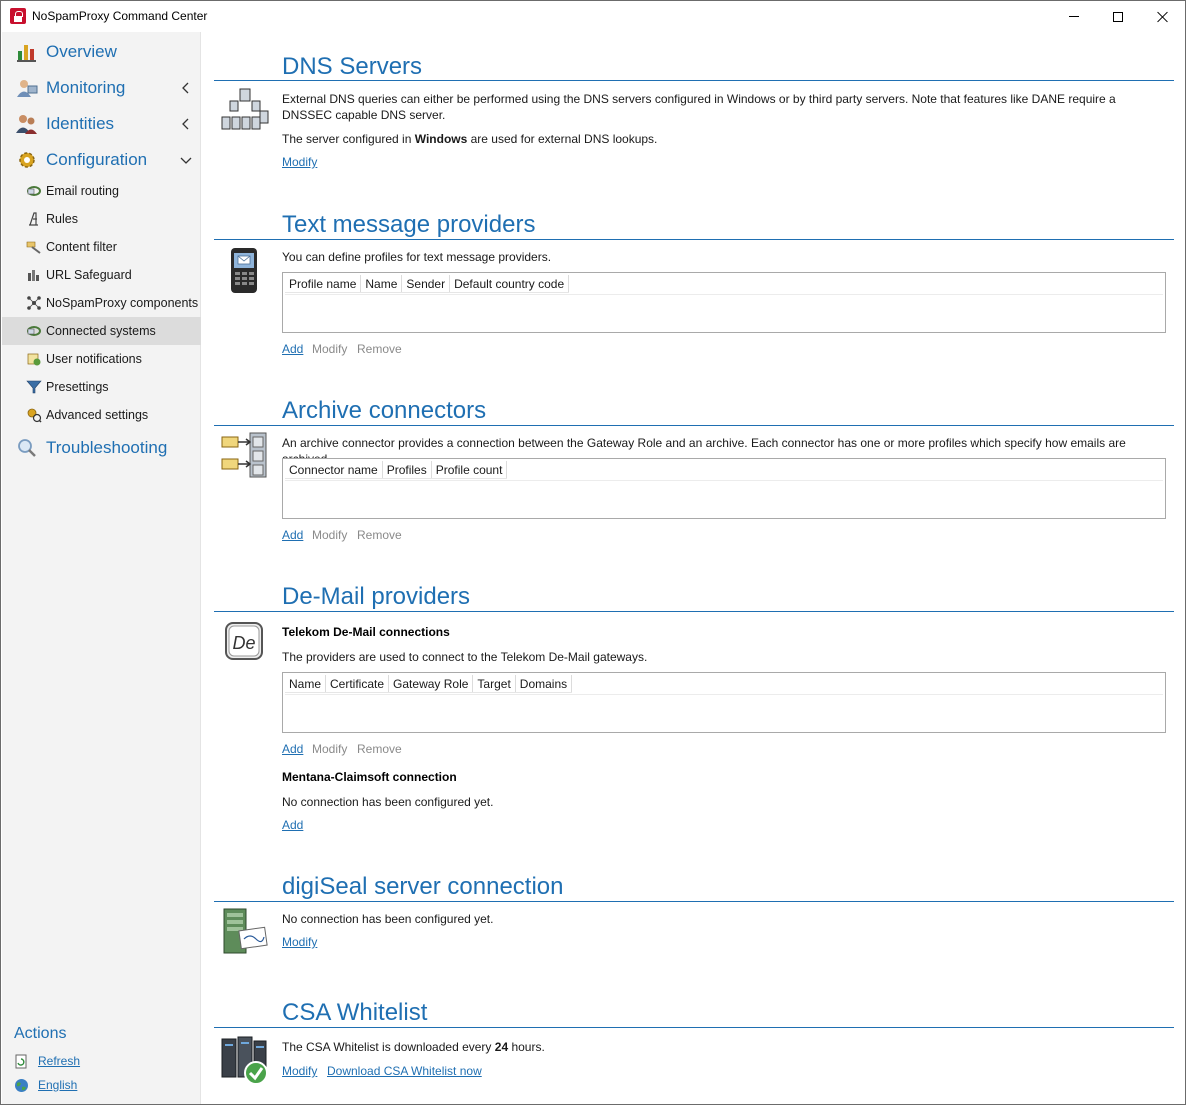 This screenshot has width=1186, height=1105. What do you see at coordinates (1074, 16) in the screenshot?
I see `minimize-button` at bounding box center [1074, 16].